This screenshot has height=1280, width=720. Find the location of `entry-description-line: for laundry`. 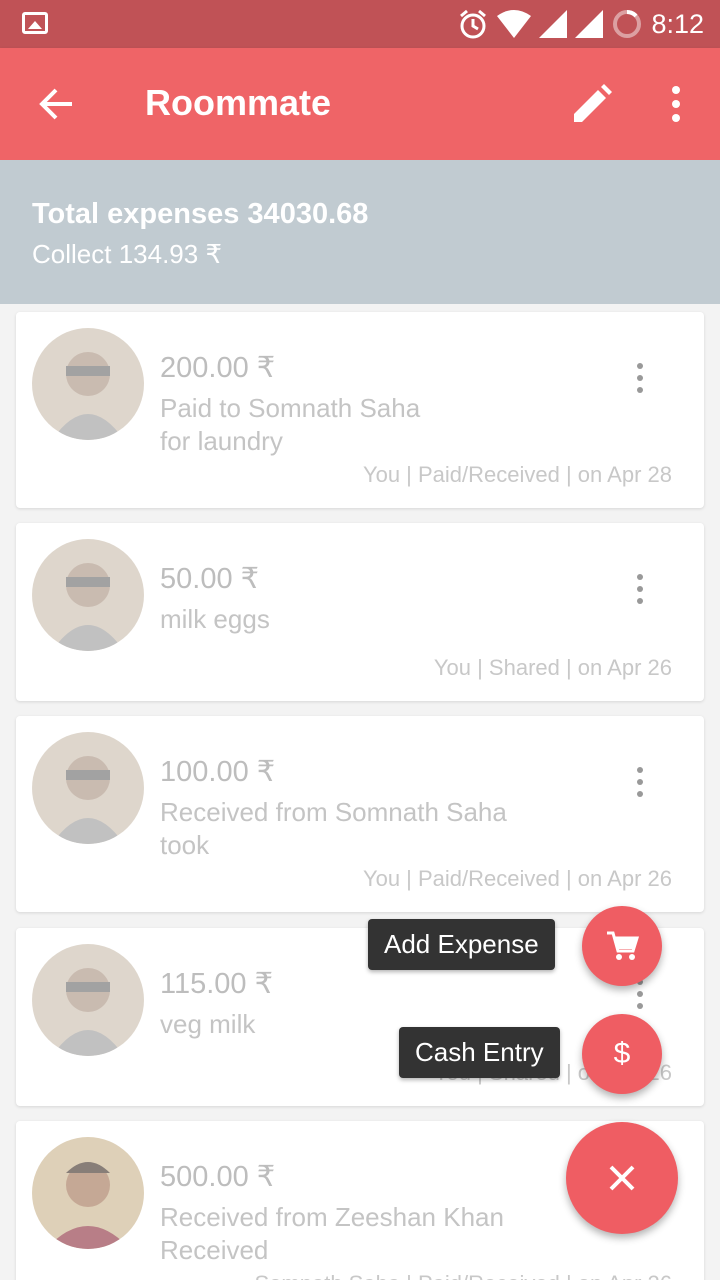

entry-description-line: for laundry is located at coordinates (221, 441).